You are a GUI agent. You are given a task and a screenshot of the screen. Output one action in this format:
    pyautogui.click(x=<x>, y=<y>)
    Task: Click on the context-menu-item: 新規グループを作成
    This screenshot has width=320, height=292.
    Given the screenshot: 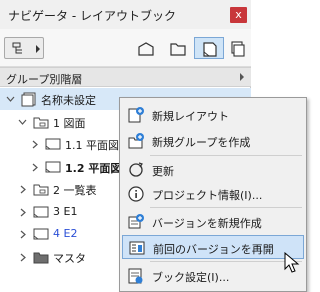 What is the action you would take?
    pyautogui.click(x=213, y=141)
    